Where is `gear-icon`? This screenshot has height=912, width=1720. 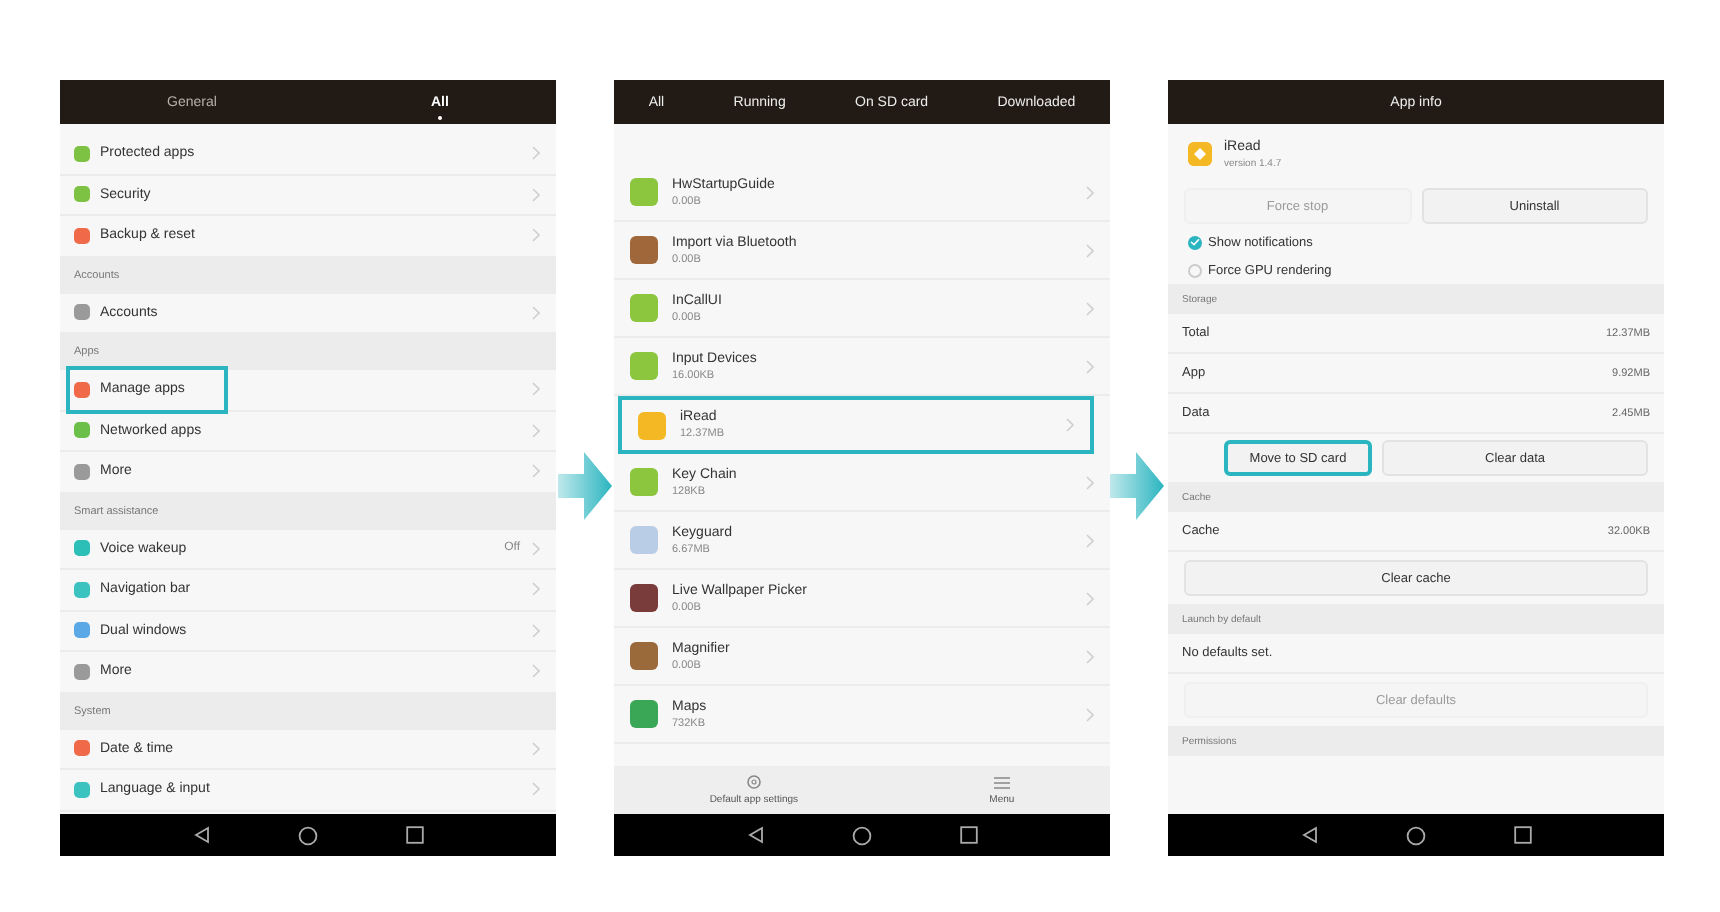
gear-icon is located at coordinates (753, 782).